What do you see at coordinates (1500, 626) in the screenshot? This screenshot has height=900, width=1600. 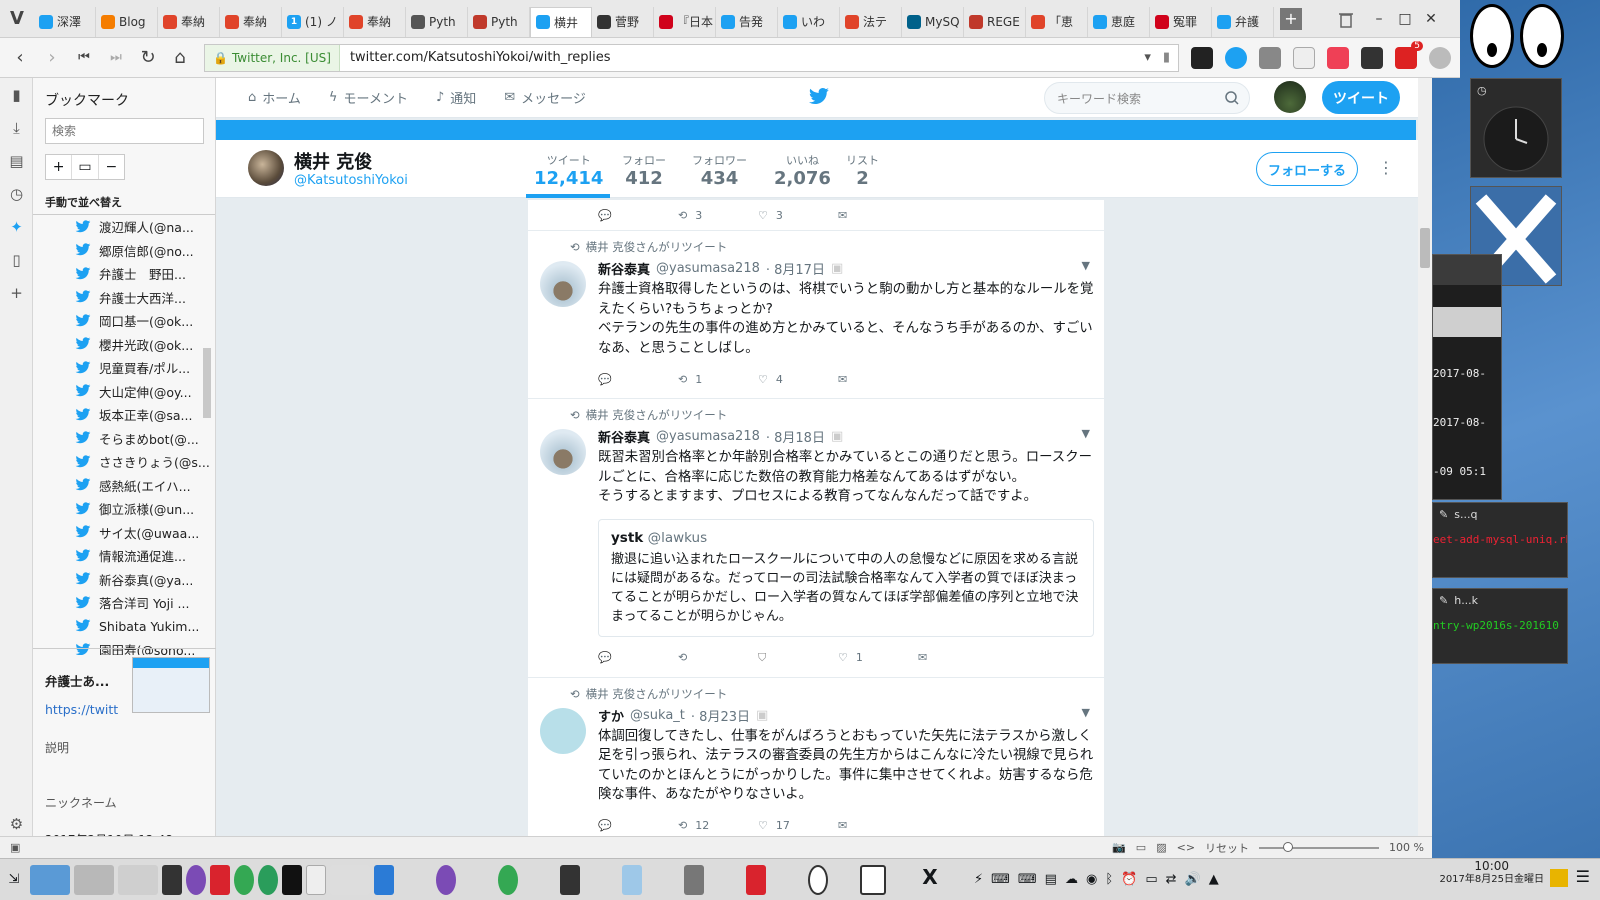 I see `terminal-window-3: ✎ h...k ntry-wp2016s-201610` at bounding box center [1500, 626].